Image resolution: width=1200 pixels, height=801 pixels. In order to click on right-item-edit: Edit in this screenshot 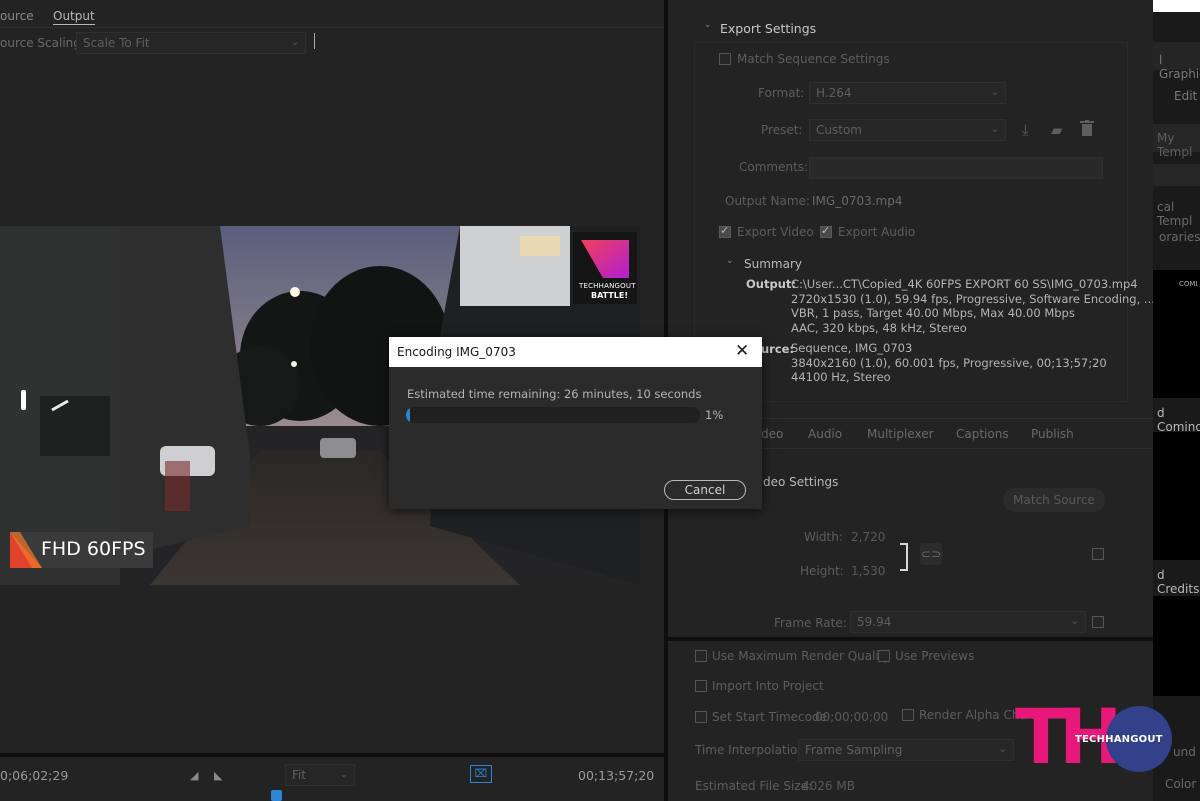, I will do `click(1185, 96)`.